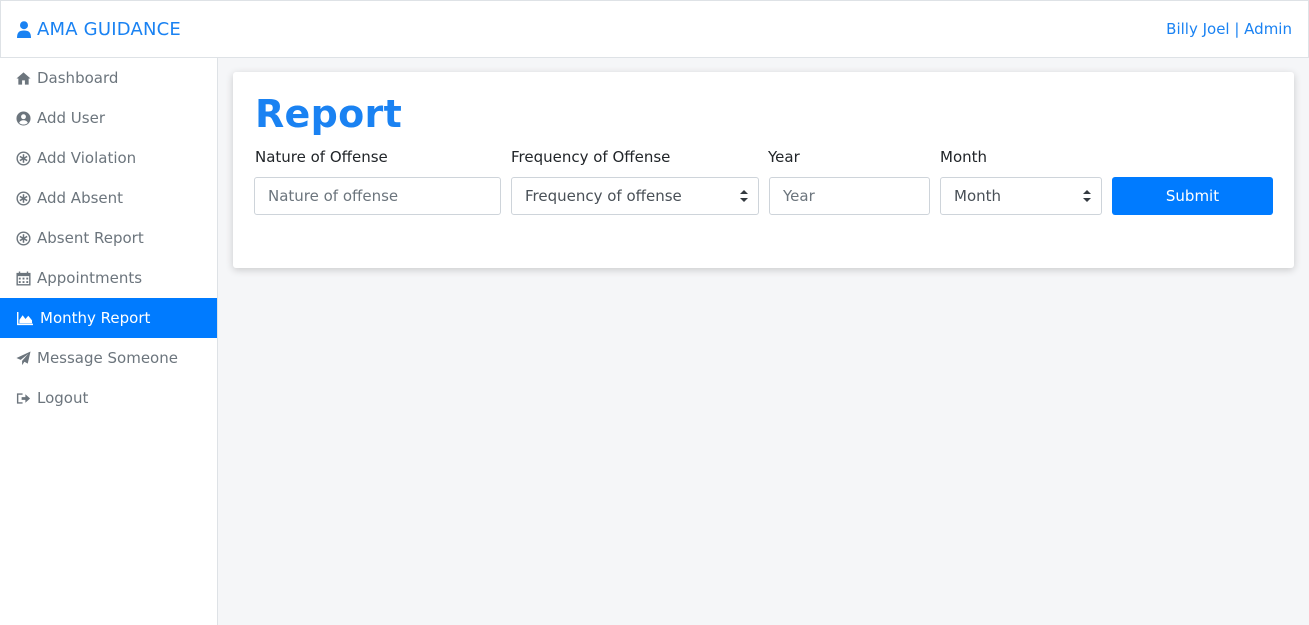  I want to click on sidebar-item-logout: Logout, so click(108, 398).